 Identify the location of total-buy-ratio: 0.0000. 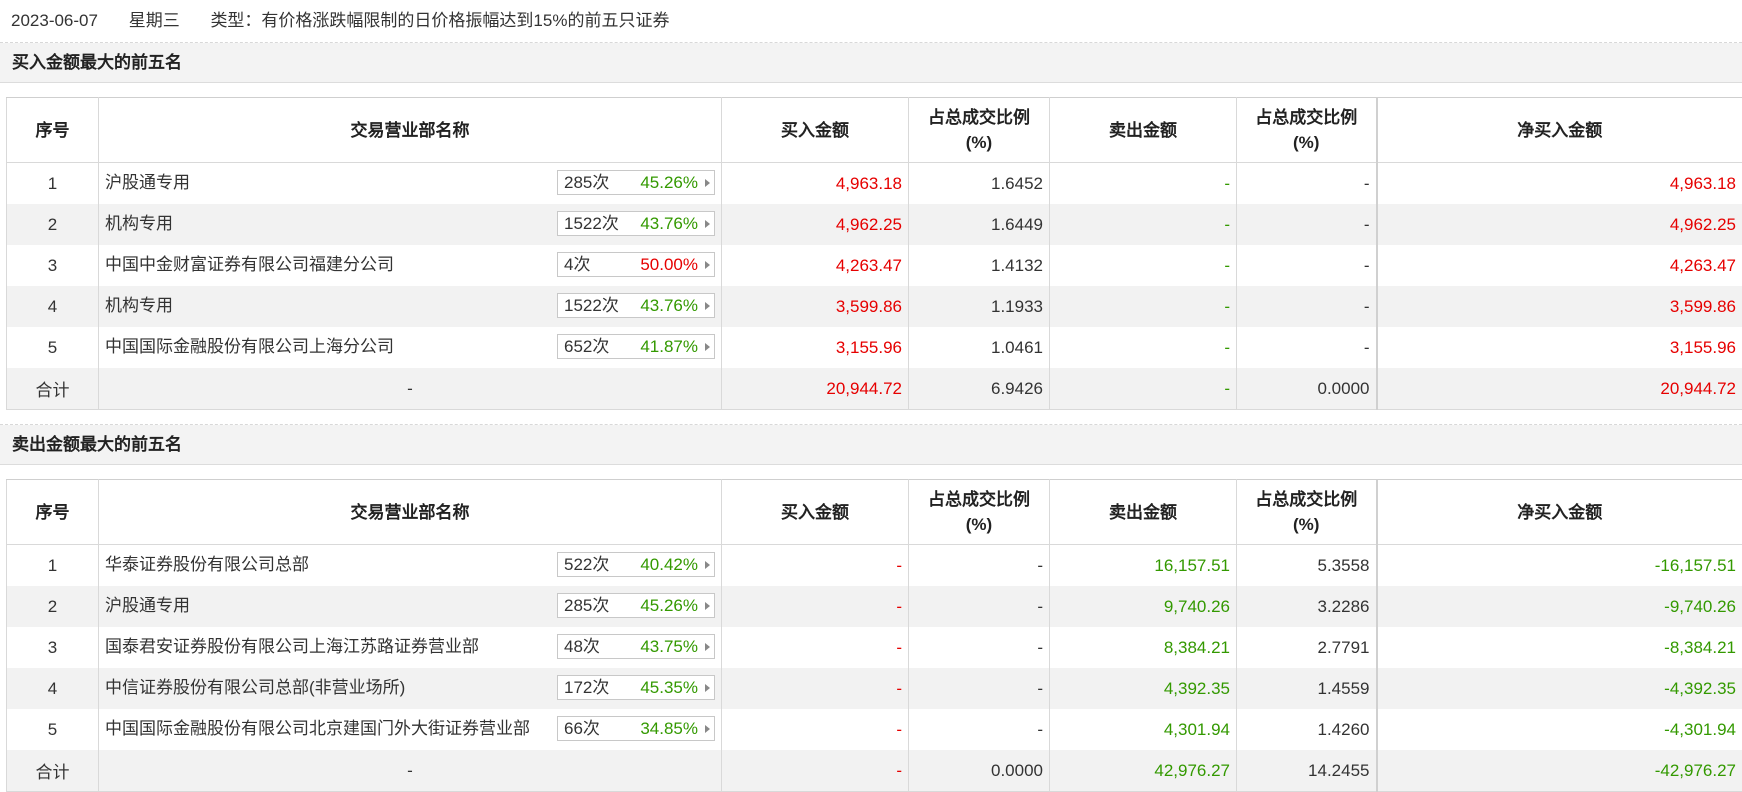
(979, 771).